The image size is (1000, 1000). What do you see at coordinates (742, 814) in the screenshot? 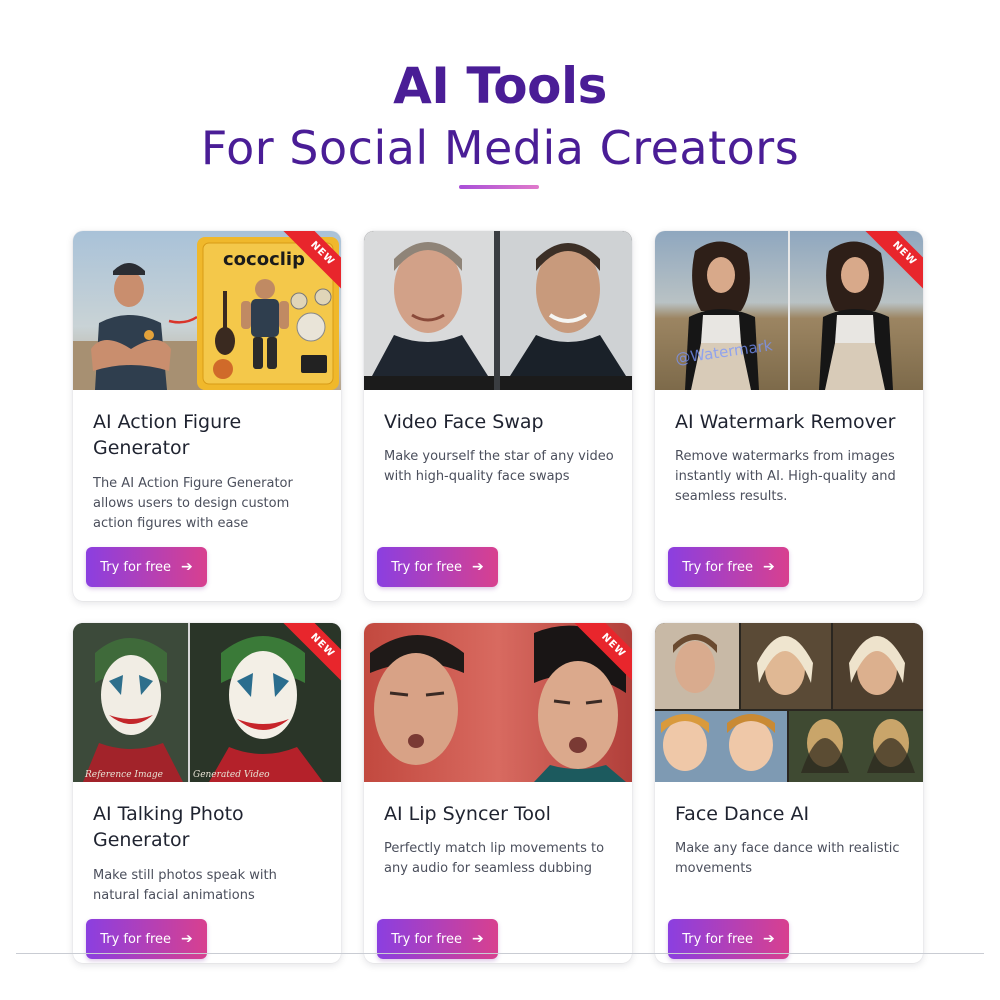
I see `card-title: Face Dance AI` at bounding box center [742, 814].